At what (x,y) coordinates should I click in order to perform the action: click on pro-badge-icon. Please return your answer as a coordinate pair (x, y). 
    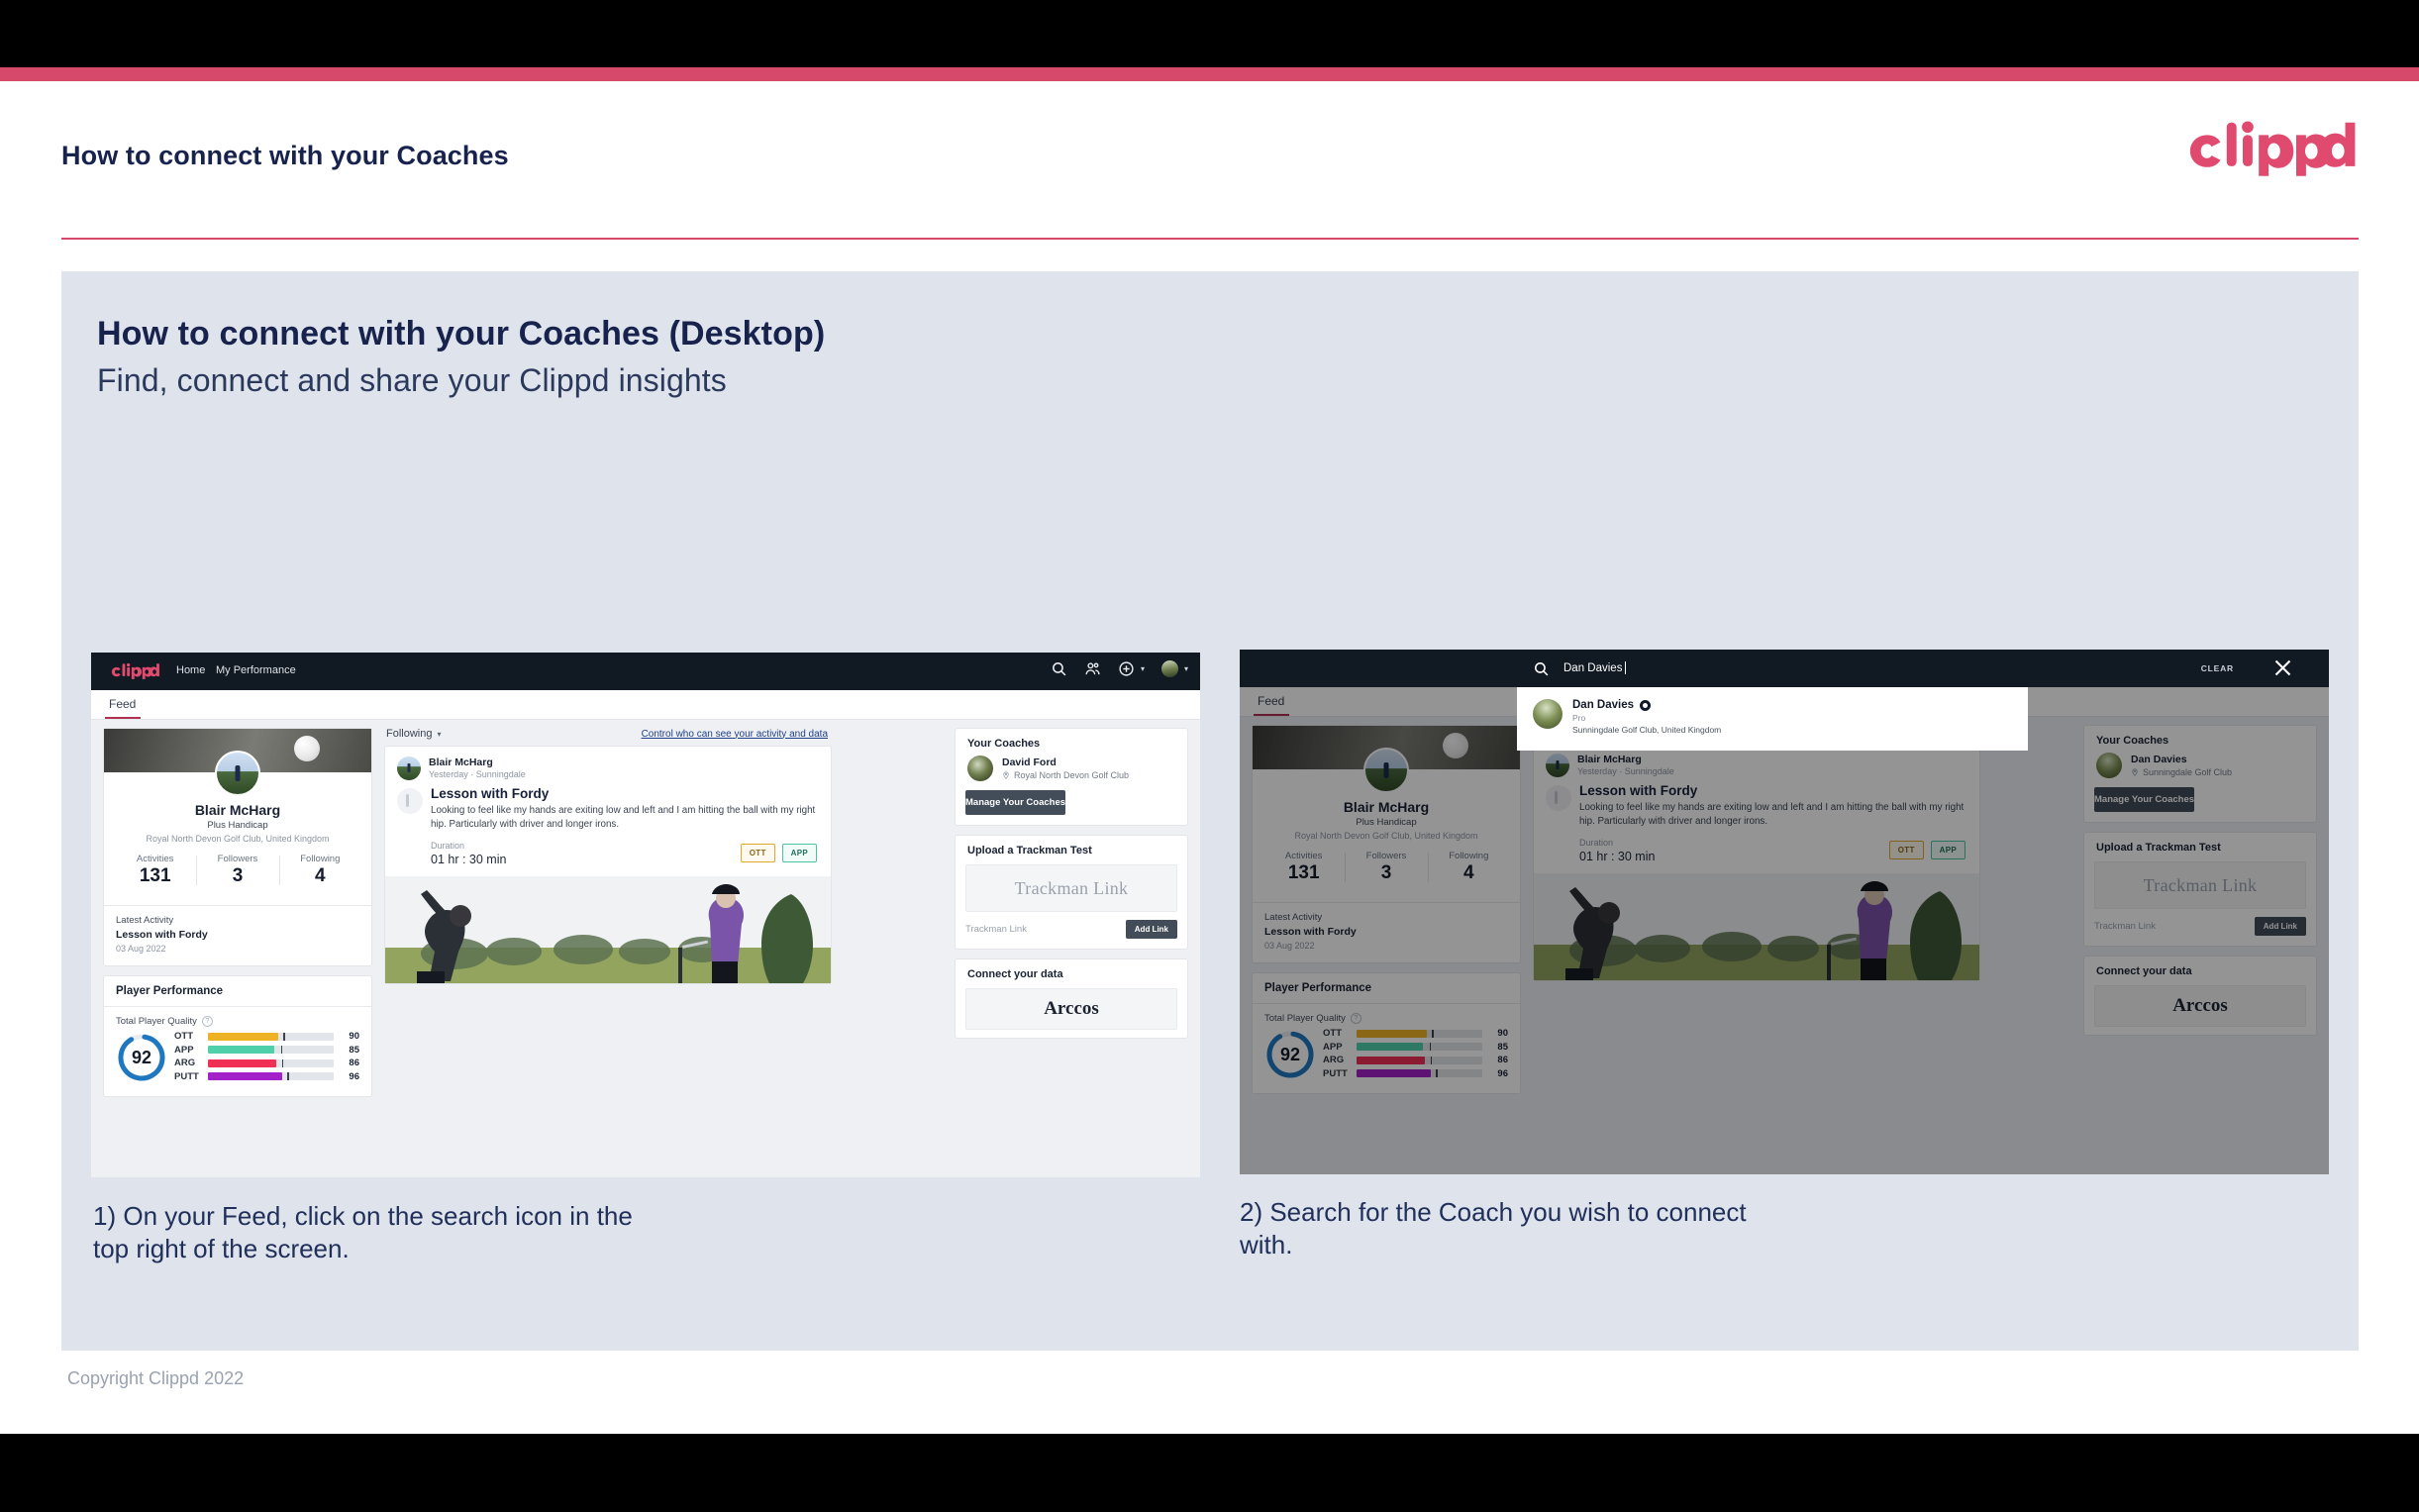
    Looking at the image, I should click on (1646, 705).